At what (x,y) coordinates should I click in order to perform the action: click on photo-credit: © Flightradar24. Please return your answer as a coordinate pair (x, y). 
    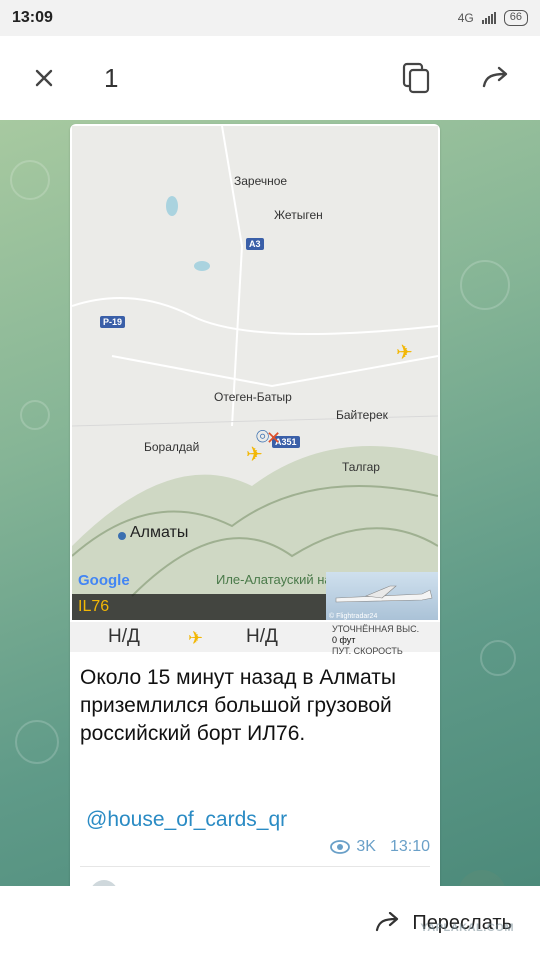
    Looking at the image, I should click on (353, 616).